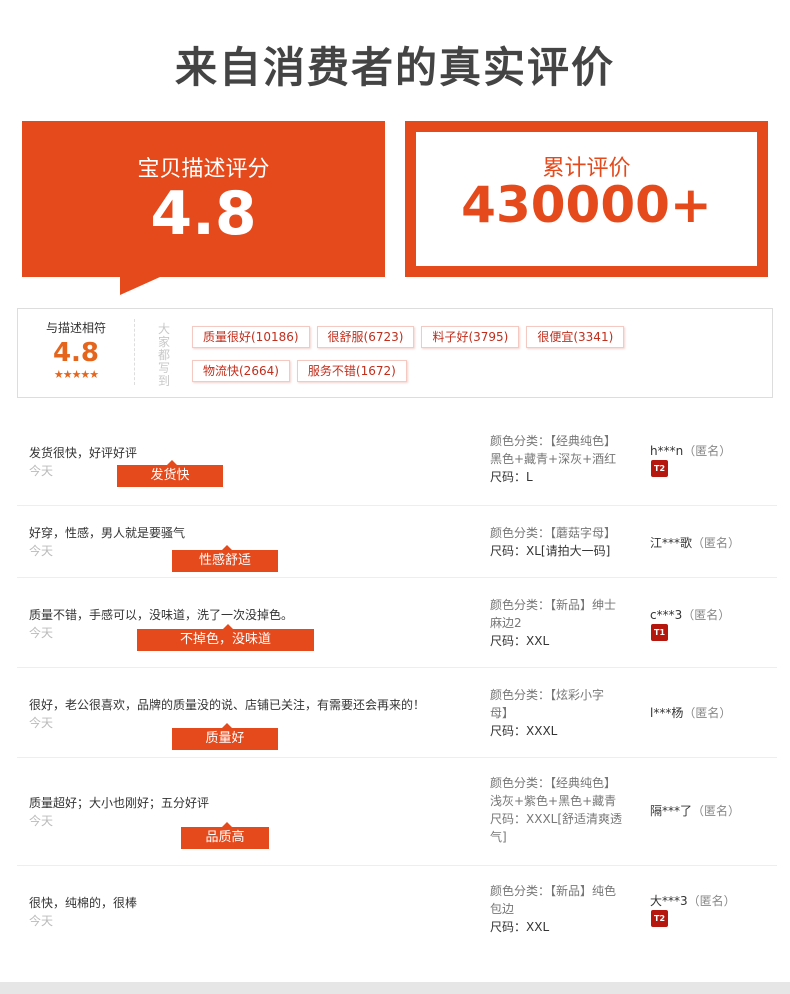 The width and height of the screenshot is (790, 994). What do you see at coordinates (575, 337) in the screenshot?
I see `review-tag: 很便宜(3341)` at bounding box center [575, 337].